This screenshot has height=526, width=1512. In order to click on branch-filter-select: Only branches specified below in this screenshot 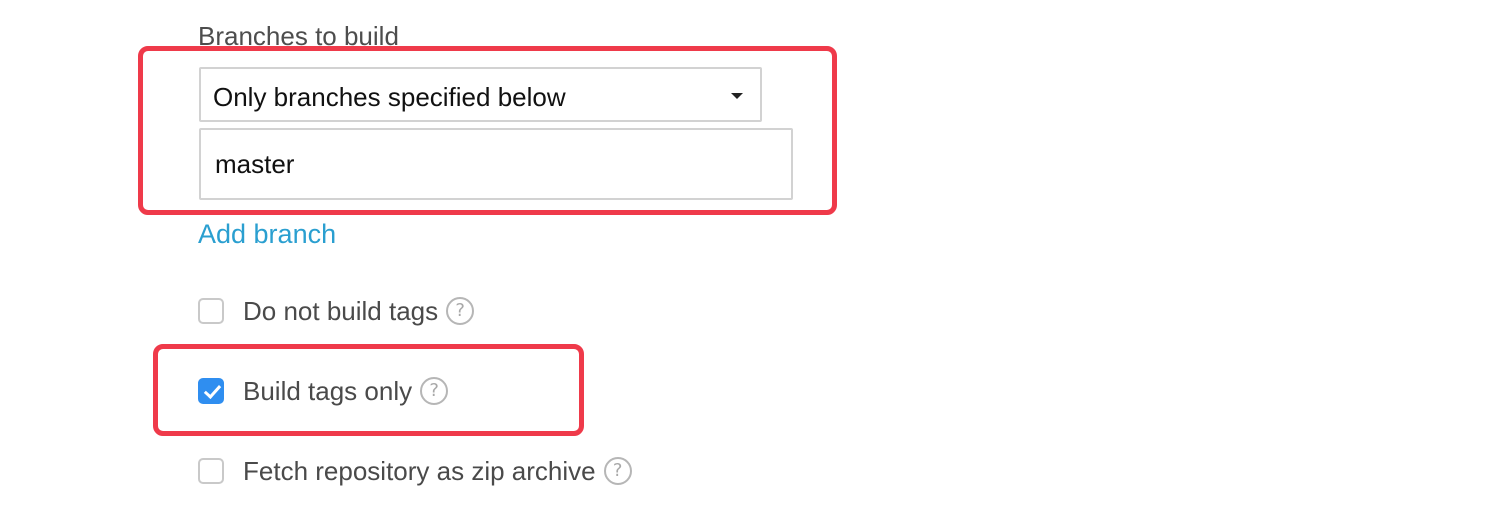, I will do `click(480, 94)`.